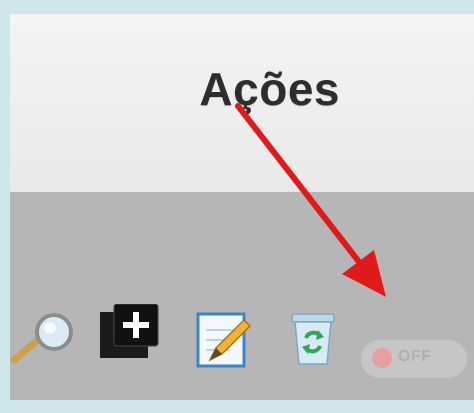 Image resolution: width=474 pixels, height=413 pixels. Describe the element at coordinates (269, 89) in the screenshot. I see `column-title: Ações` at that location.